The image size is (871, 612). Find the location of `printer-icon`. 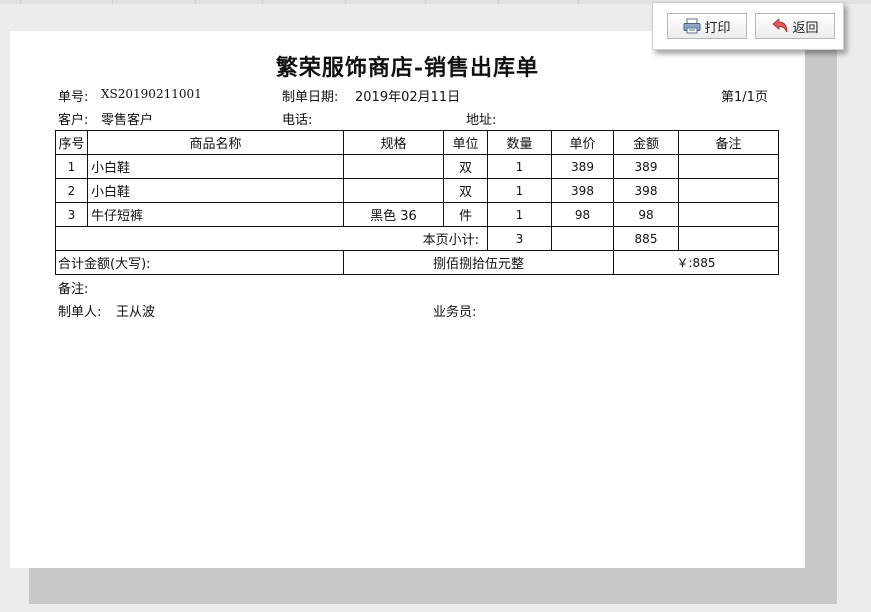

printer-icon is located at coordinates (692, 26).